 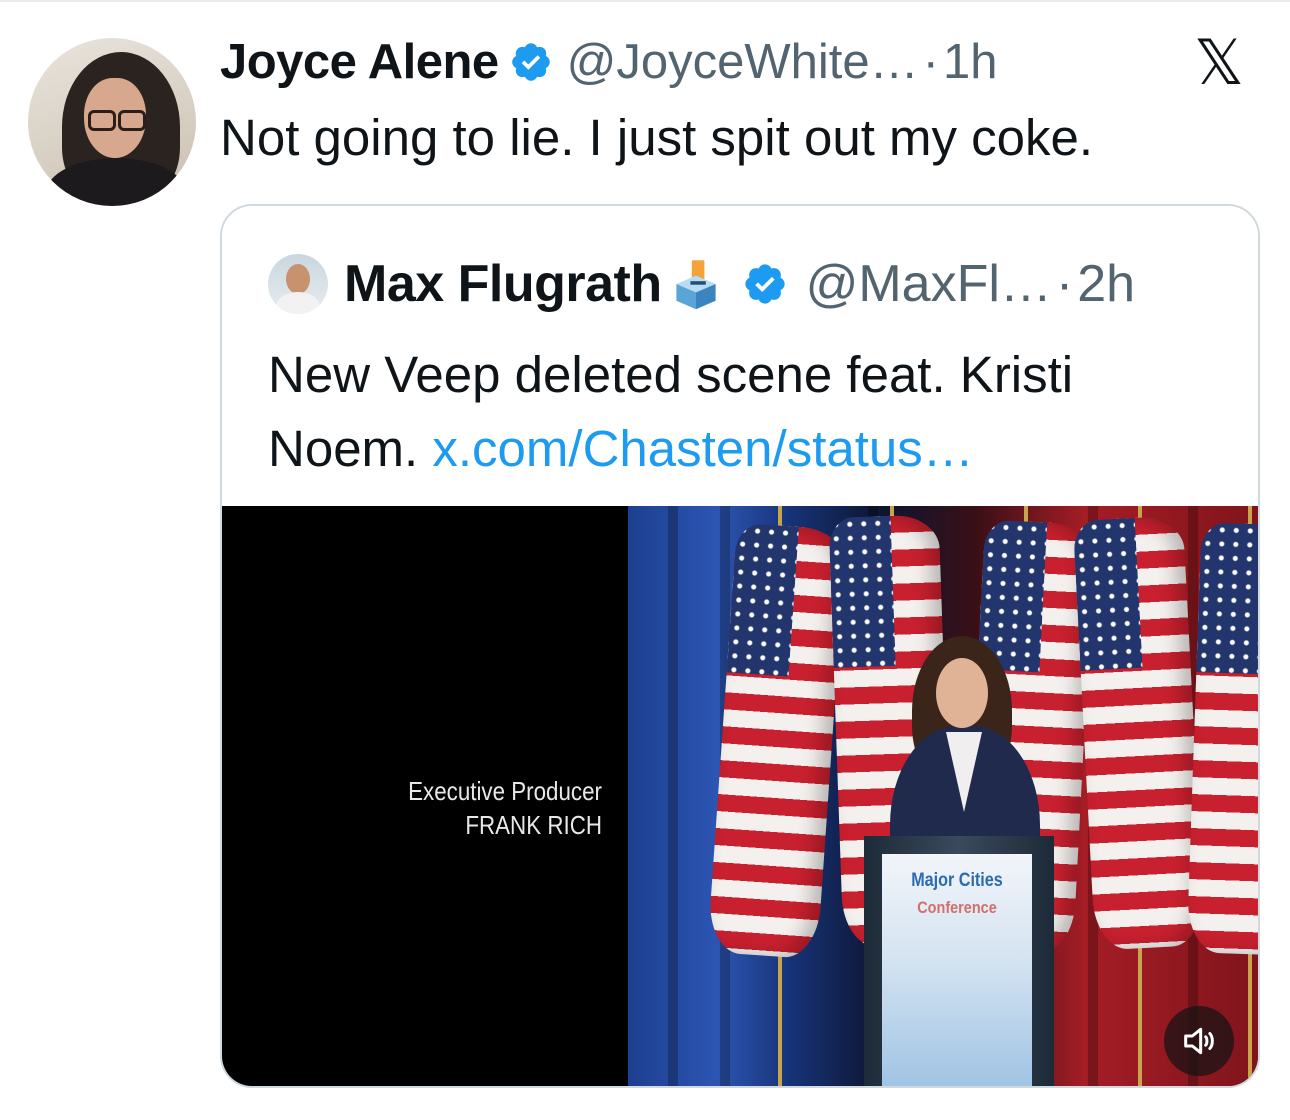 I want to click on credits-line-1: Executive Producer, so click(x=505, y=791).